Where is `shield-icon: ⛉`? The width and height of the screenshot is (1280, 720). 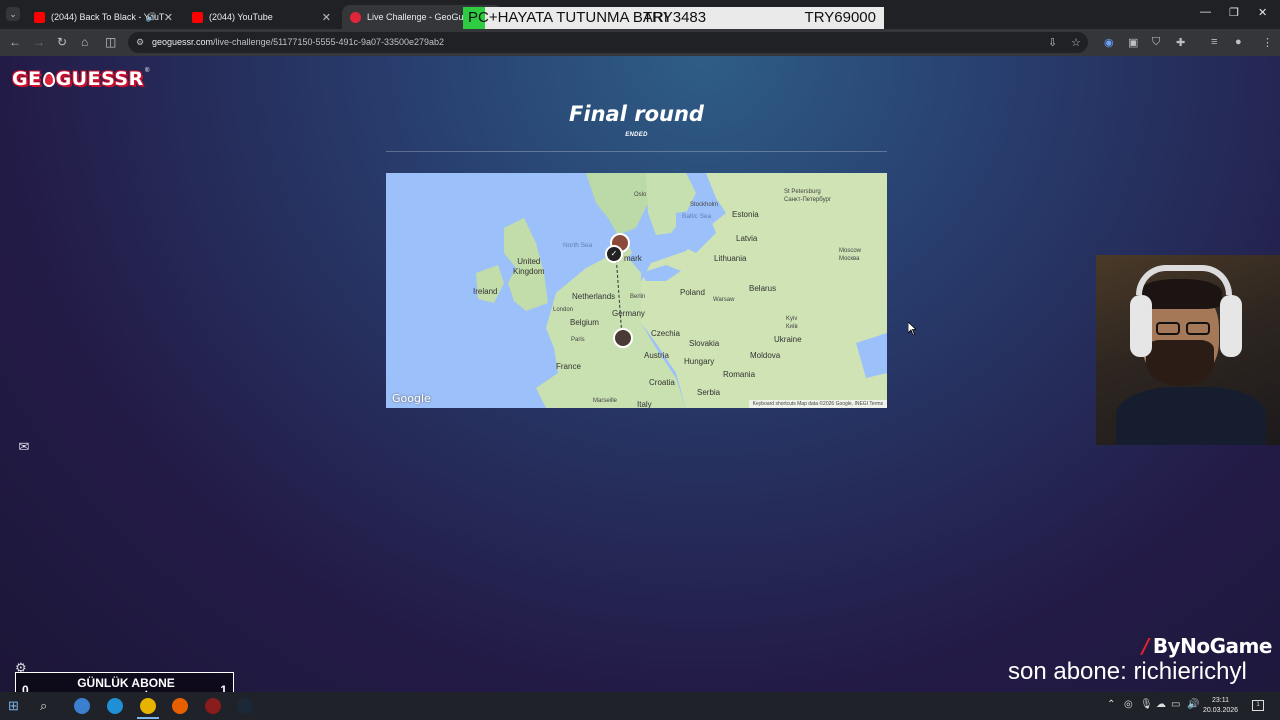
shield-icon: ⛉ is located at coordinates (1156, 42).